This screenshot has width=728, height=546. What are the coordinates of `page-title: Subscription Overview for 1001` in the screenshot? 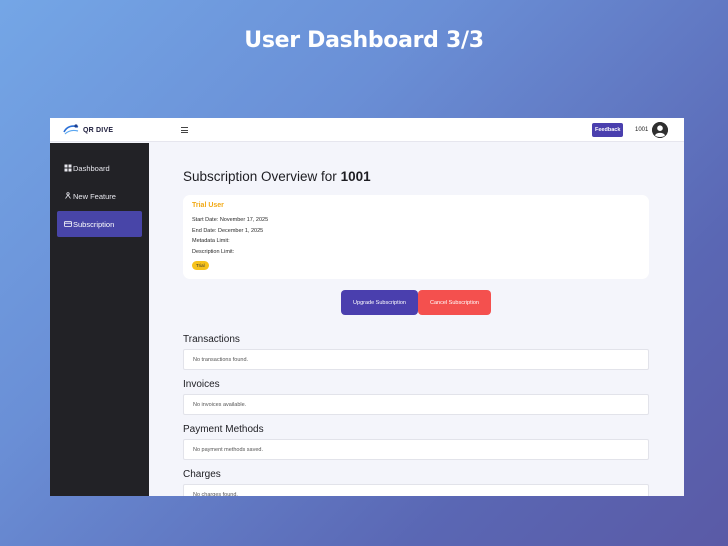 It's located at (277, 176).